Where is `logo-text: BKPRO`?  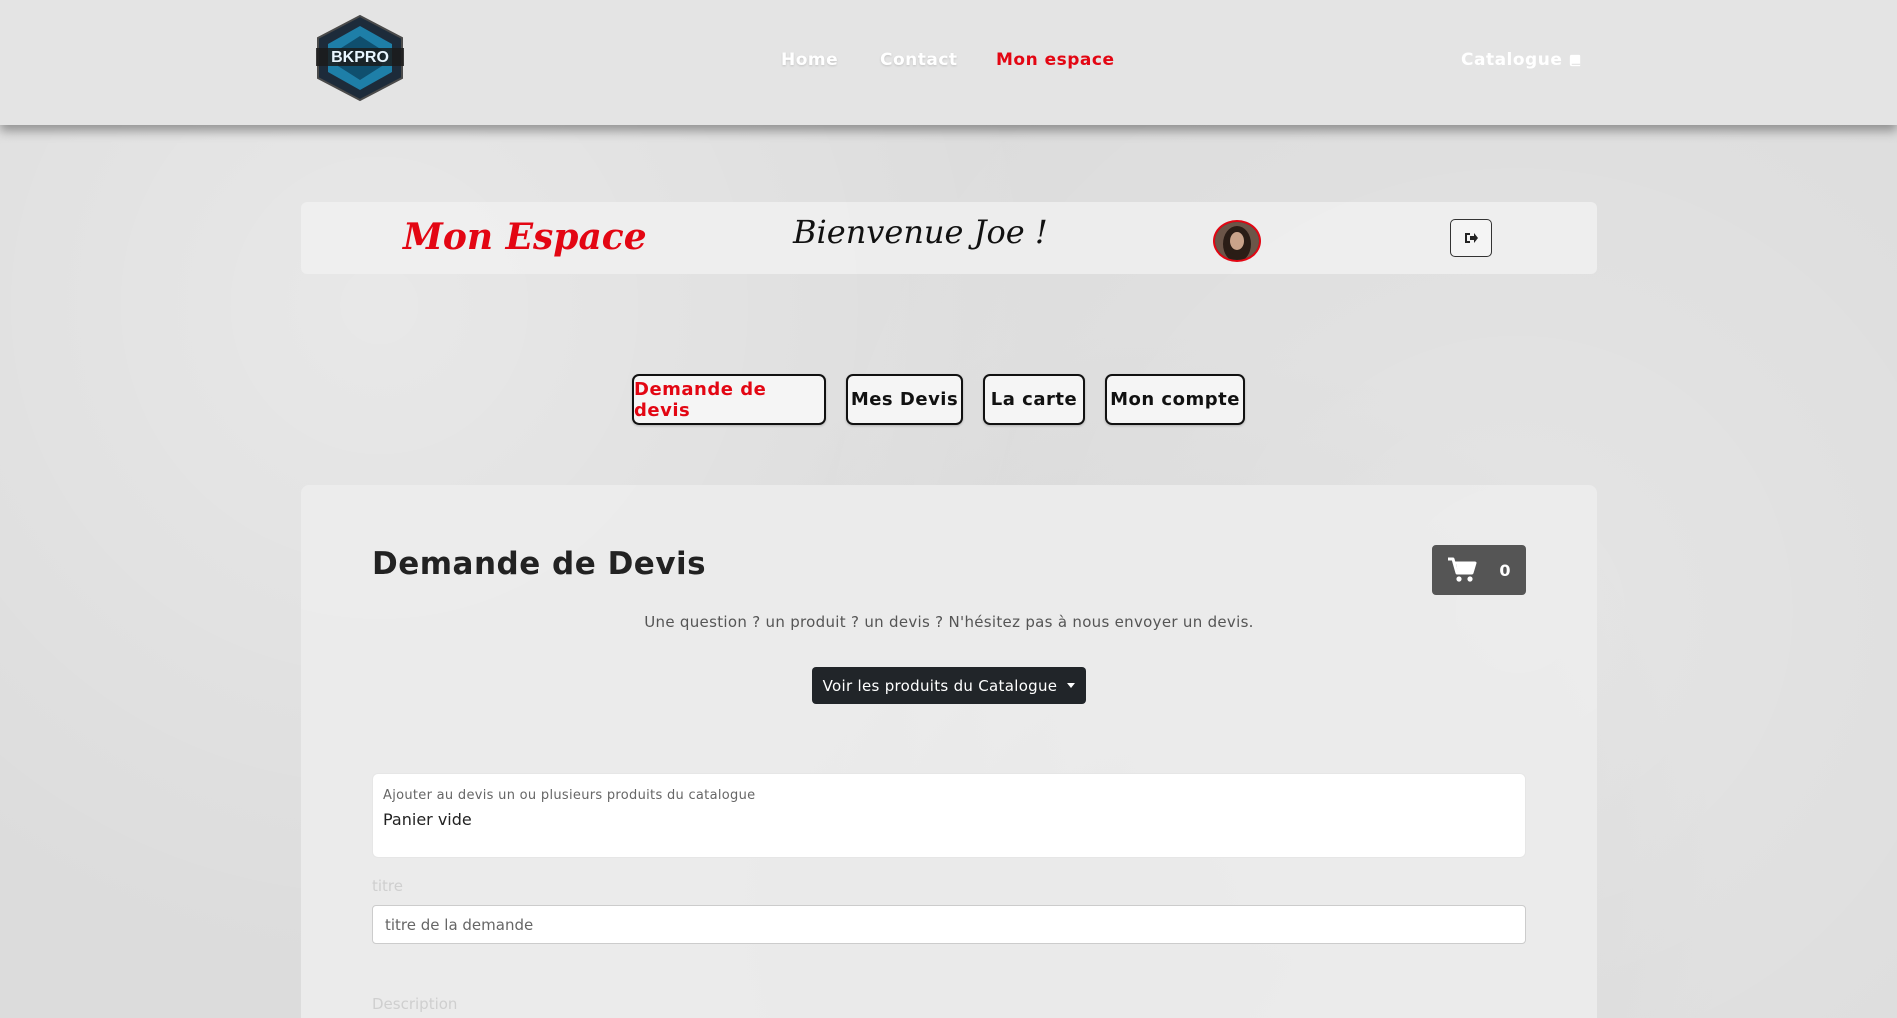
logo-text: BKPRO is located at coordinates (360, 57).